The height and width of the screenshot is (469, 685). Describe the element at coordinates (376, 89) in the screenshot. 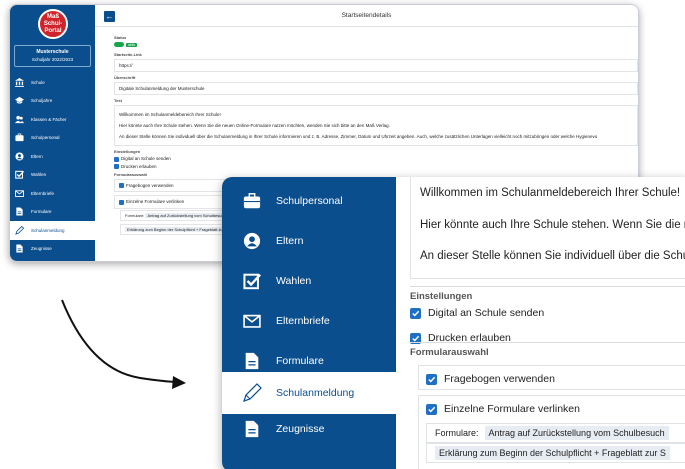

I see `heading-input: Digitale Schulanmeldung der Musterschule` at that location.